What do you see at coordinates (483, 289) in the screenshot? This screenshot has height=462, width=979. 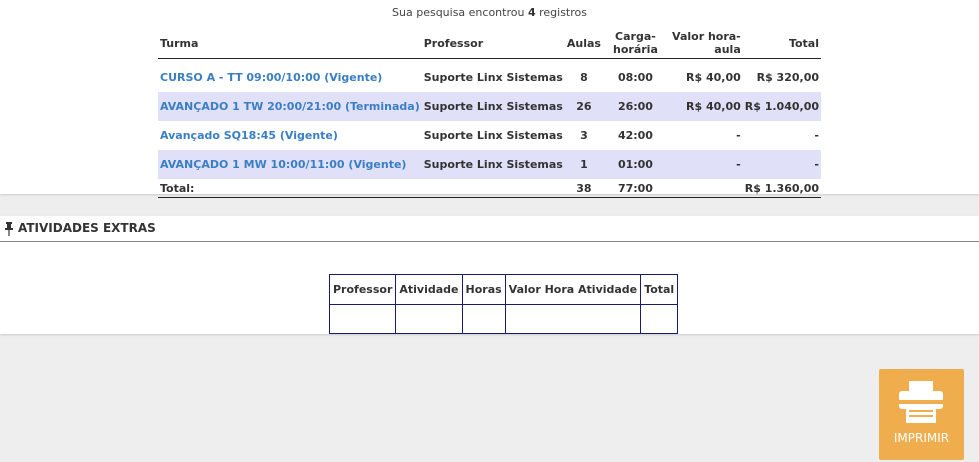 I see `col-horas: Horas` at bounding box center [483, 289].